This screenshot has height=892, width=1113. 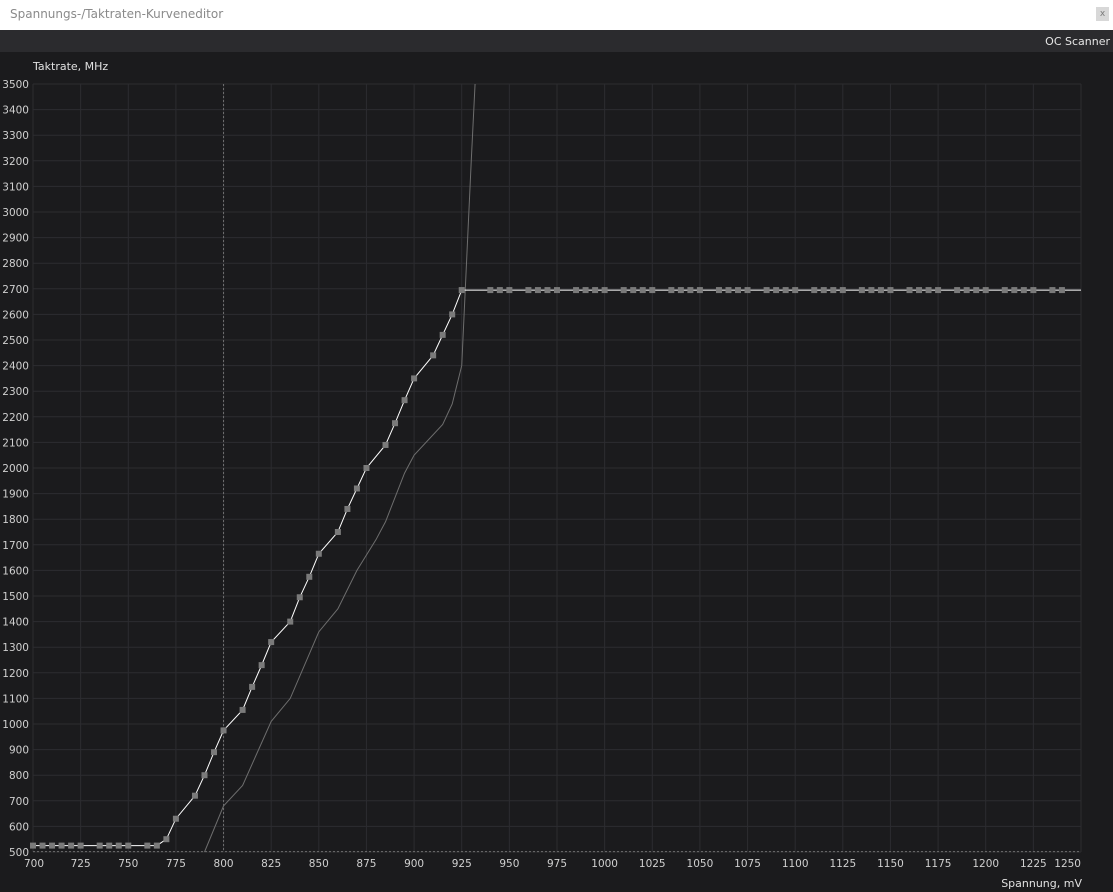 I want to click on x-tick-label: 725, so click(x=81, y=864).